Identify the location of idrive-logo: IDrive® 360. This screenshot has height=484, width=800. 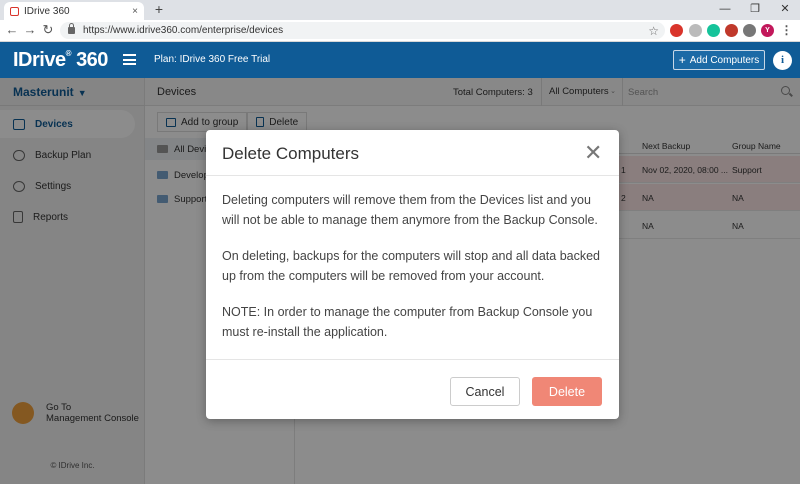
(60, 60).